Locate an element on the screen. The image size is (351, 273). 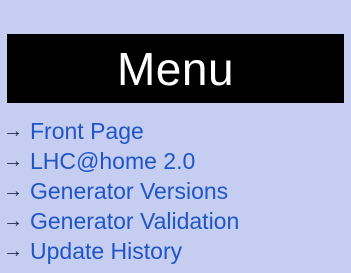
menu-item-generator-validation: → Generator Validation is located at coordinates (119, 221).